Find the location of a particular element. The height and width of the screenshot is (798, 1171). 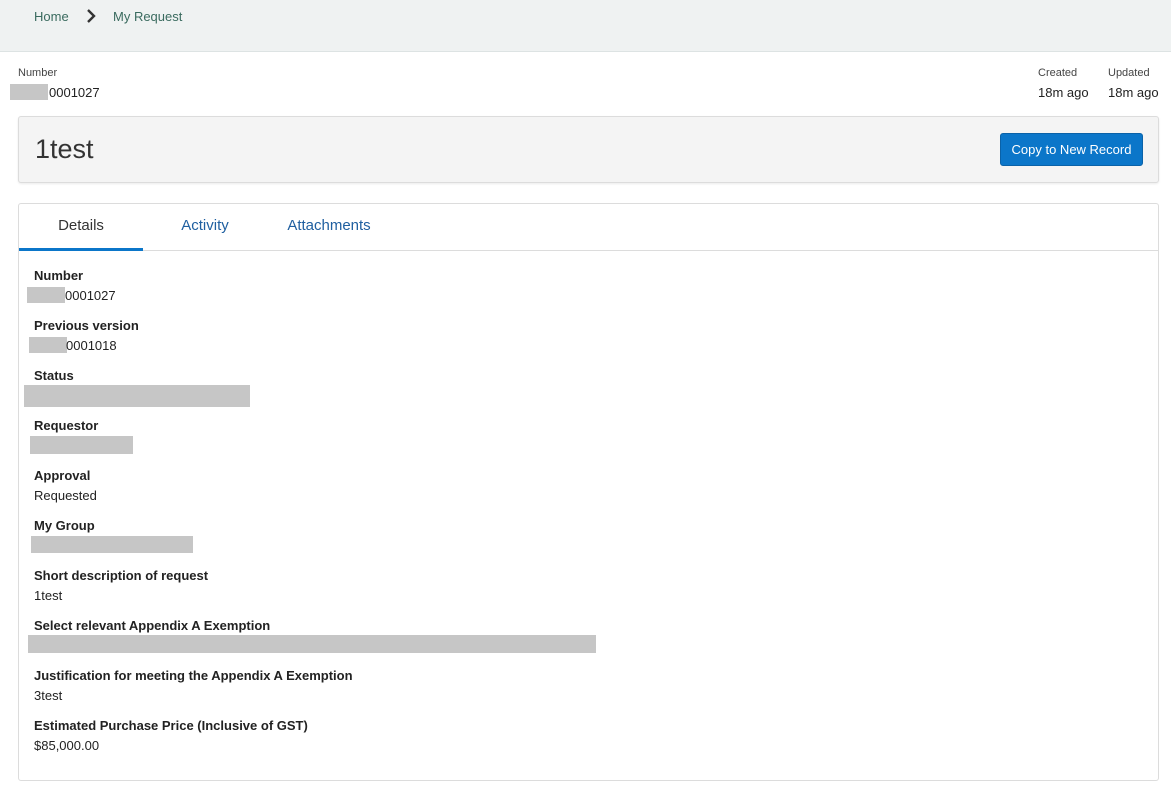

field-label: Number is located at coordinates (59, 275).